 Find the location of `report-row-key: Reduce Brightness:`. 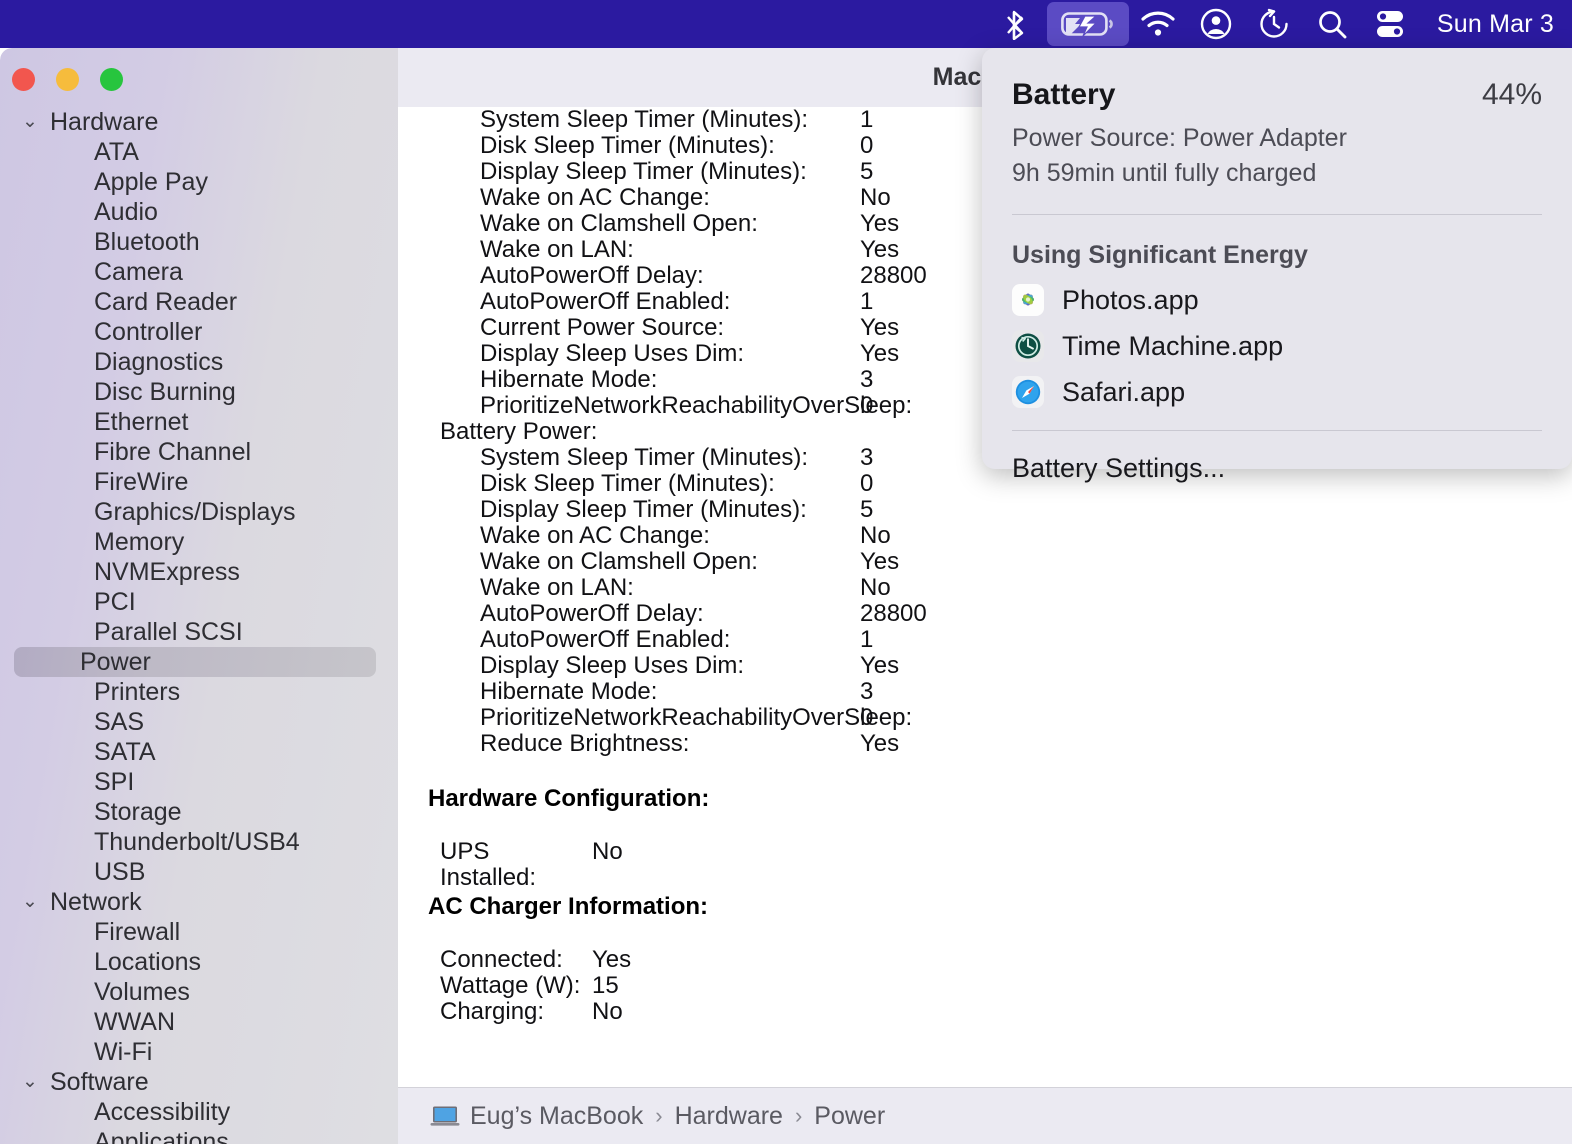

report-row-key: Reduce Brightness: is located at coordinates (585, 743).